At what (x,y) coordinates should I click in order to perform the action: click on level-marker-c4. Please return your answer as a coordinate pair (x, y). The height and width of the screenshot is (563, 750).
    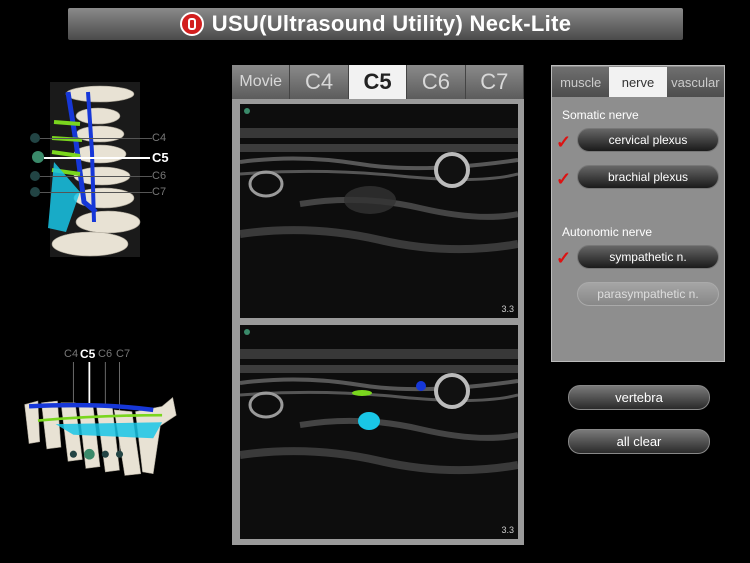
    Looking at the image, I should click on (35, 138).